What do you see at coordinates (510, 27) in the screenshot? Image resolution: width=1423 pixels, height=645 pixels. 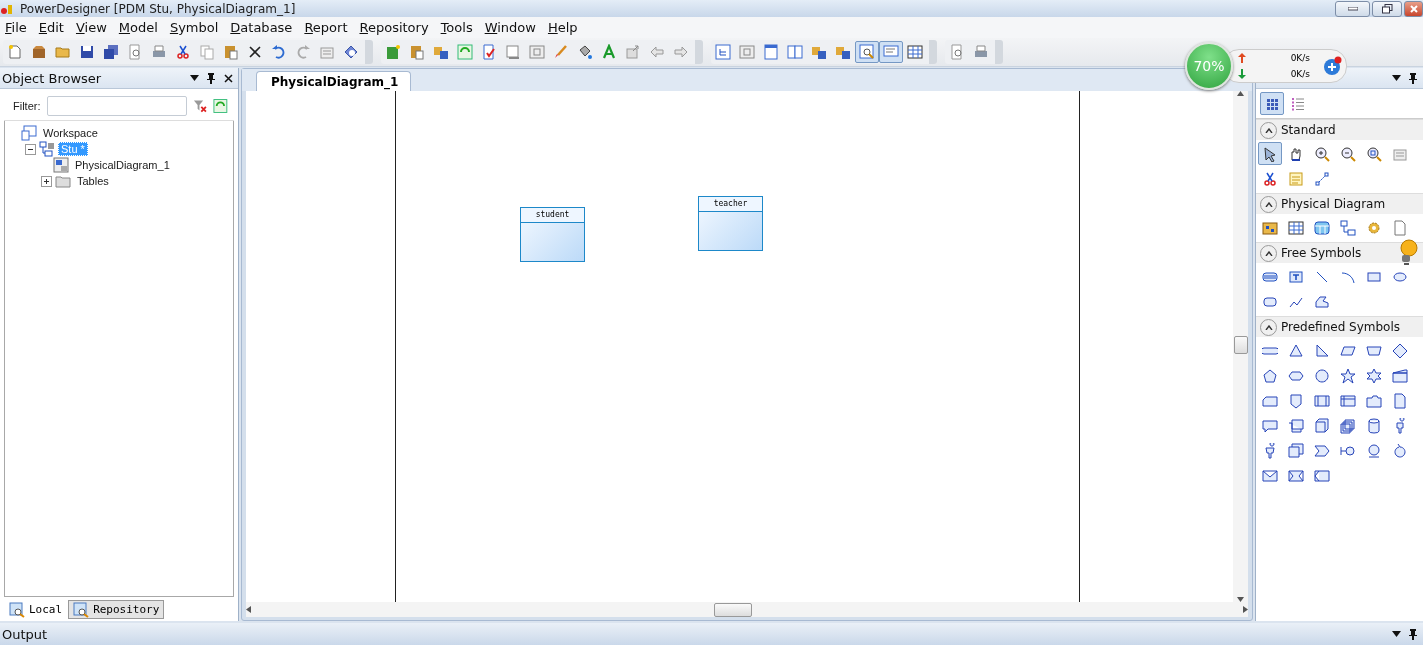 I see `menu-item: Window` at bounding box center [510, 27].